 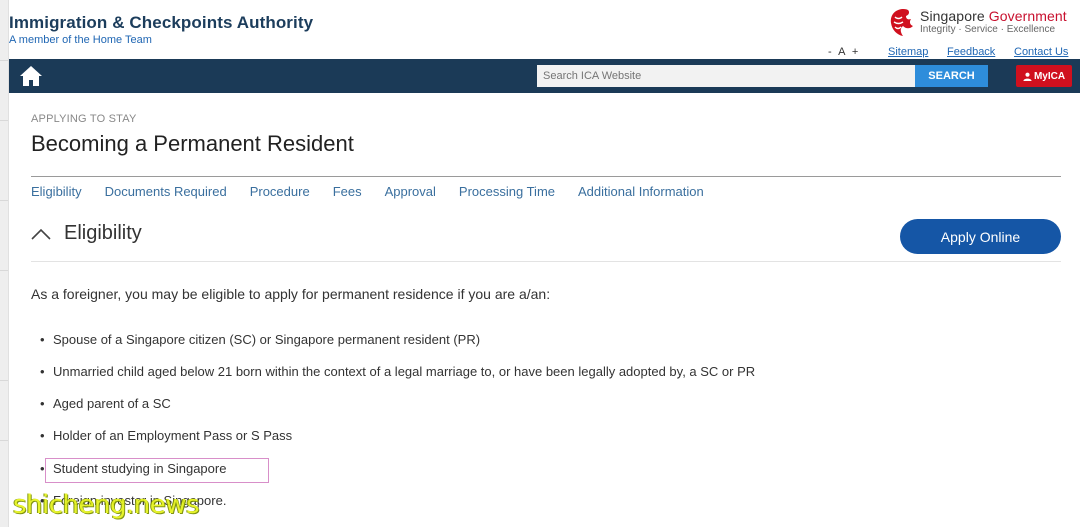 What do you see at coordinates (41, 234) in the screenshot?
I see `chevron-up-icon` at bounding box center [41, 234].